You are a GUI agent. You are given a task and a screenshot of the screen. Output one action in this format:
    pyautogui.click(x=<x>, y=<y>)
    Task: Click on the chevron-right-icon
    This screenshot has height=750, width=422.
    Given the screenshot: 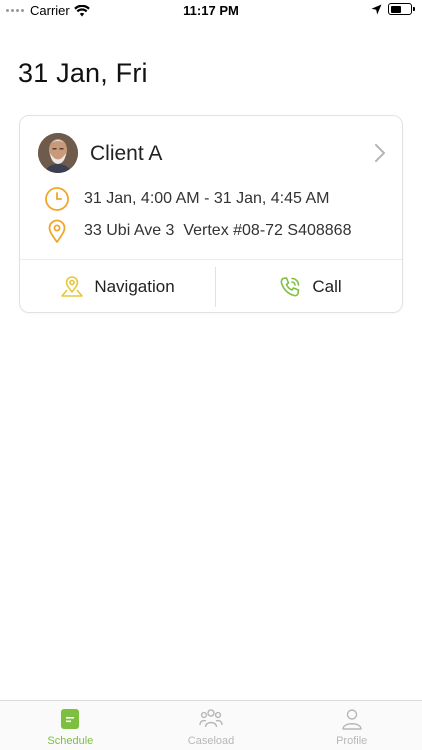 What is the action you would take?
    pyautogui.click(x=380, y=153)
    